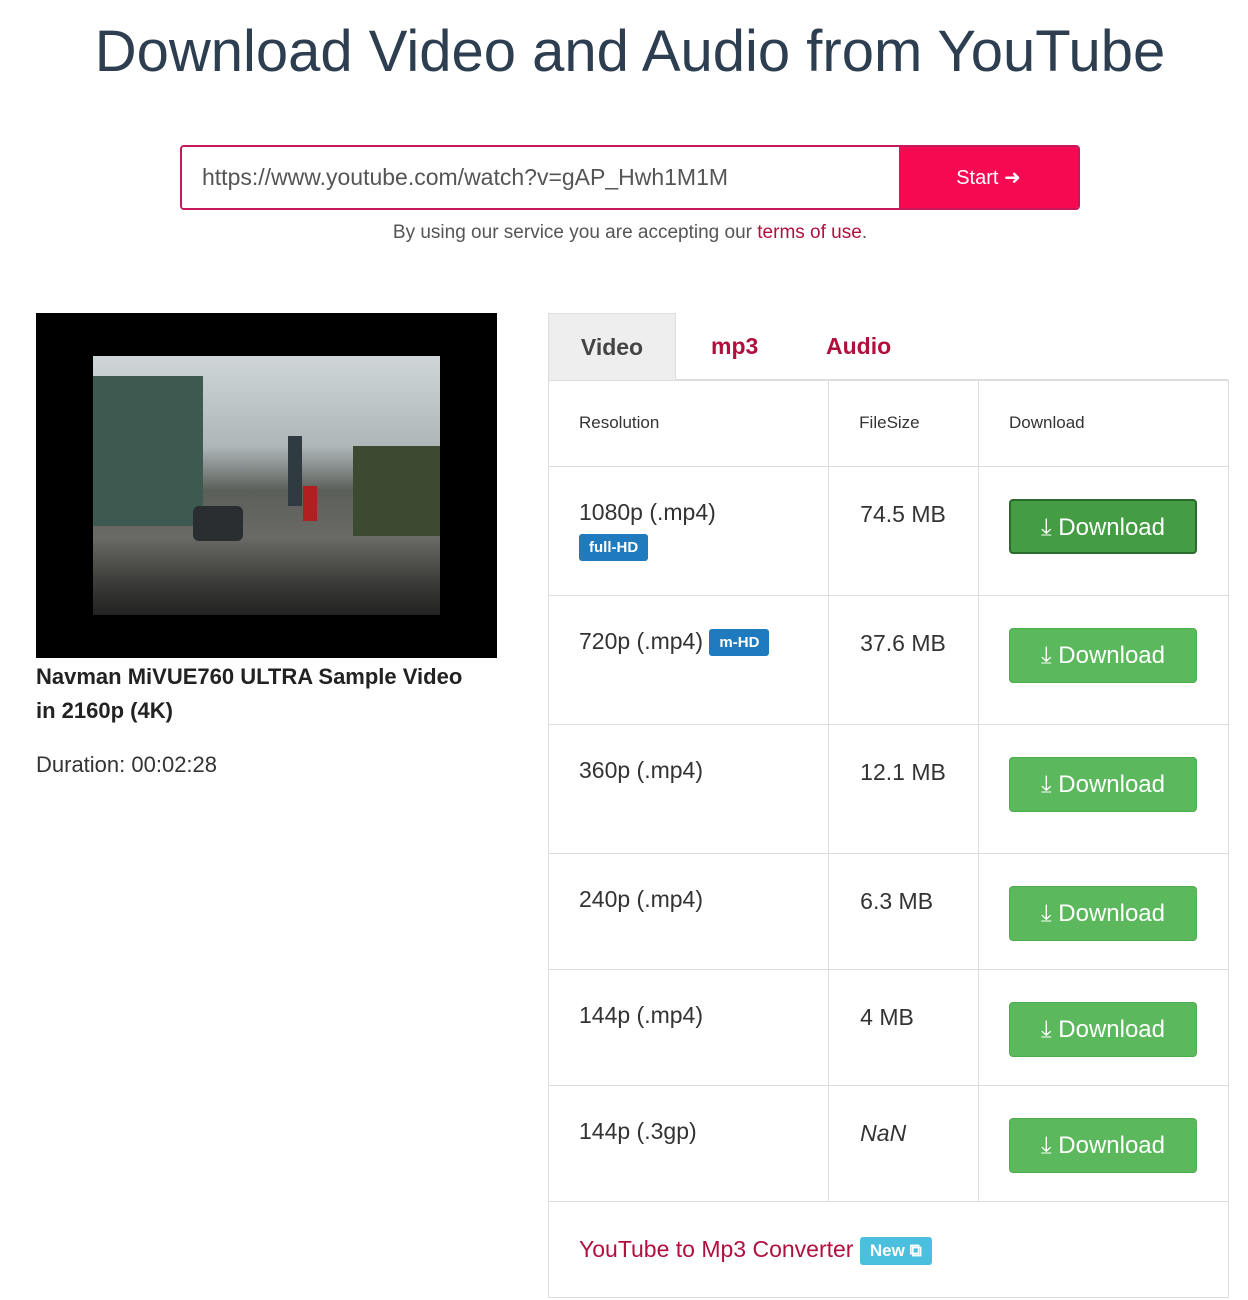  Describe the element at coordinates (858, 346) in the screenshot. I see `tab-audio: Audio` at that location.